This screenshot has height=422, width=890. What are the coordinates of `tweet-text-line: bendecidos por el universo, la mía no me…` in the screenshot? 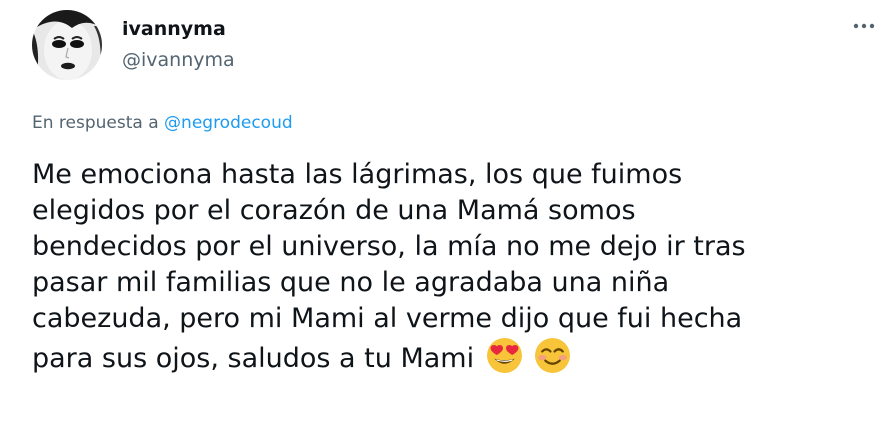 It's located at (389, 246).